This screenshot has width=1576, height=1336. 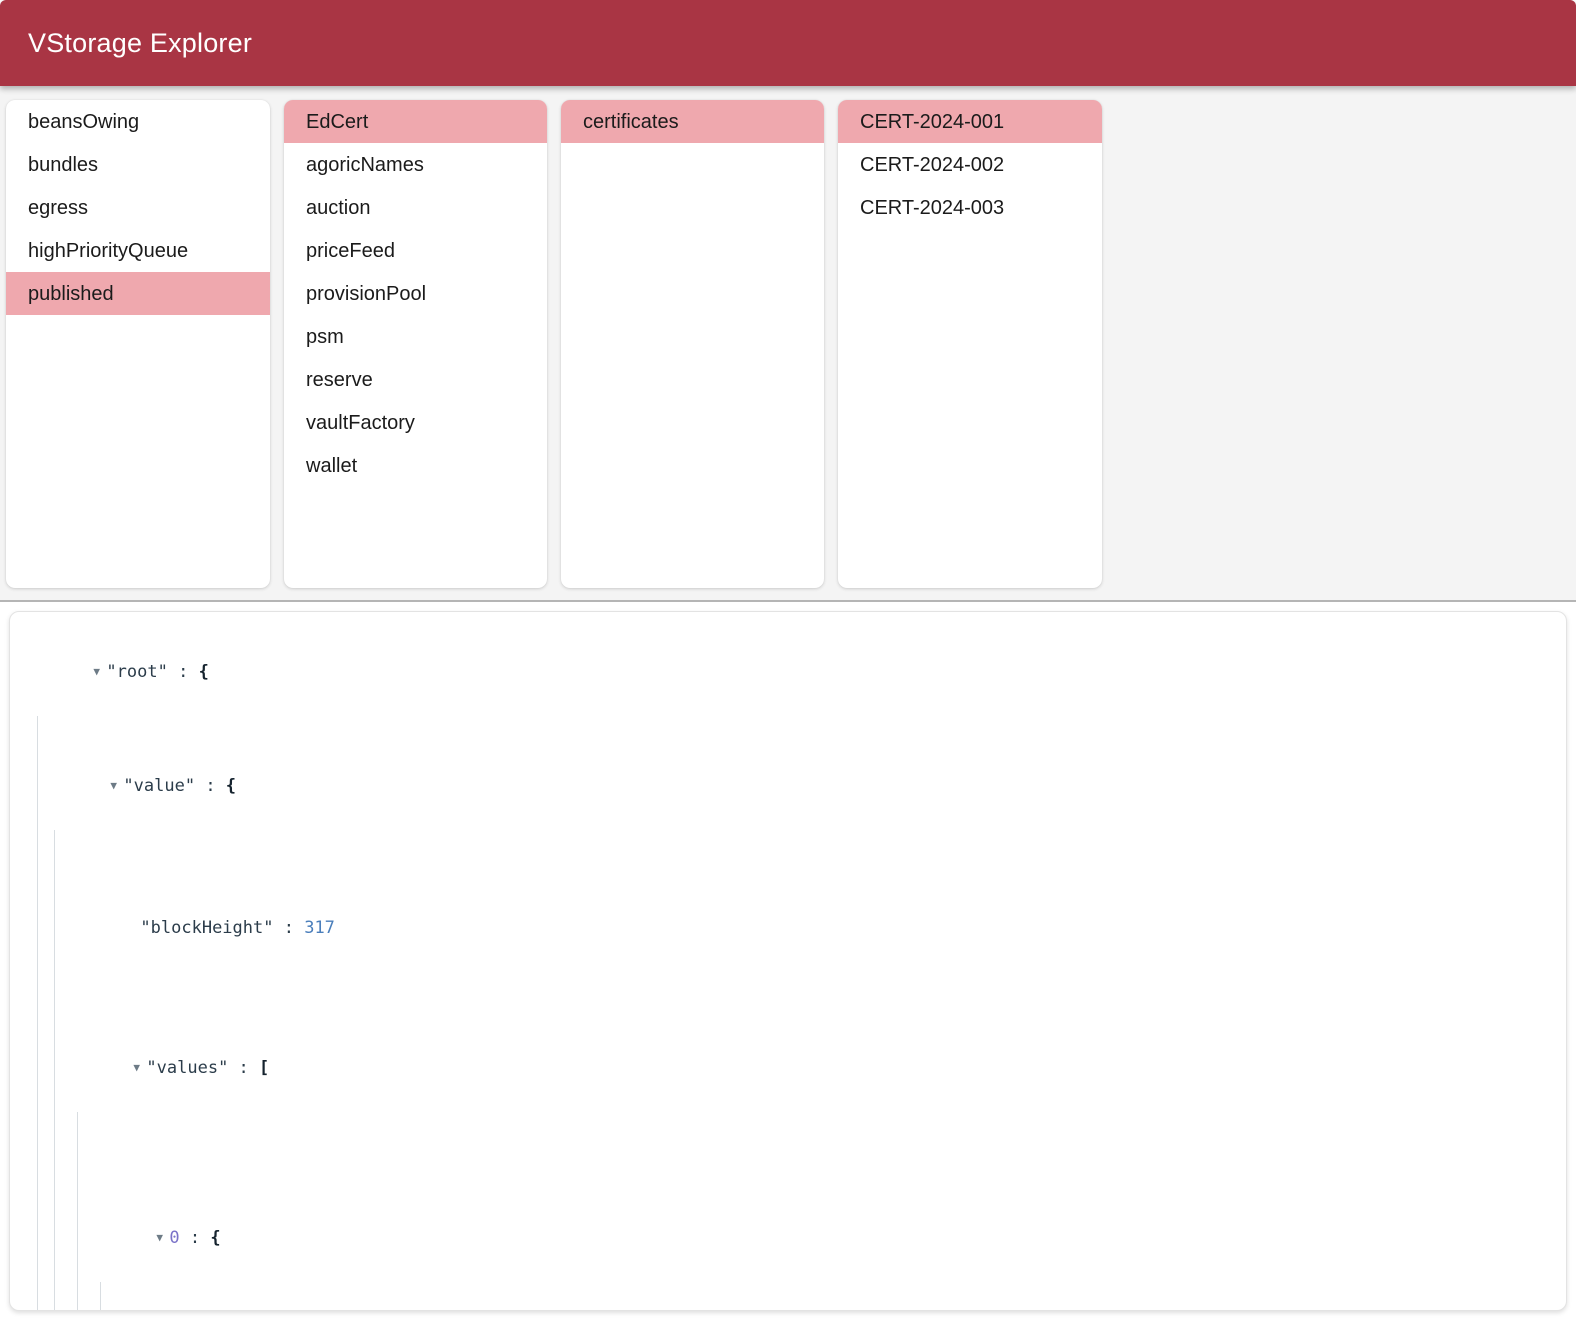 What do you see at coordinates (799, 773) in the screenshot?
I see `json-node-value: ▼ "value" : {` at bounding box center [799, 773].